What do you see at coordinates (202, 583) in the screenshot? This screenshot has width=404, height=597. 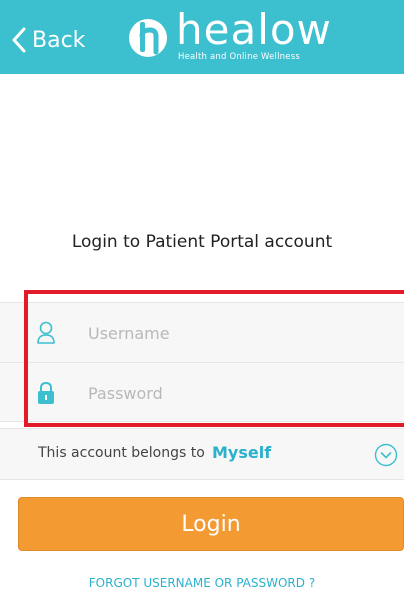 I see `forgot-credentials-link: FORGOT USERNAME OR PASSWORD ?` at bounding box center [202, 583].